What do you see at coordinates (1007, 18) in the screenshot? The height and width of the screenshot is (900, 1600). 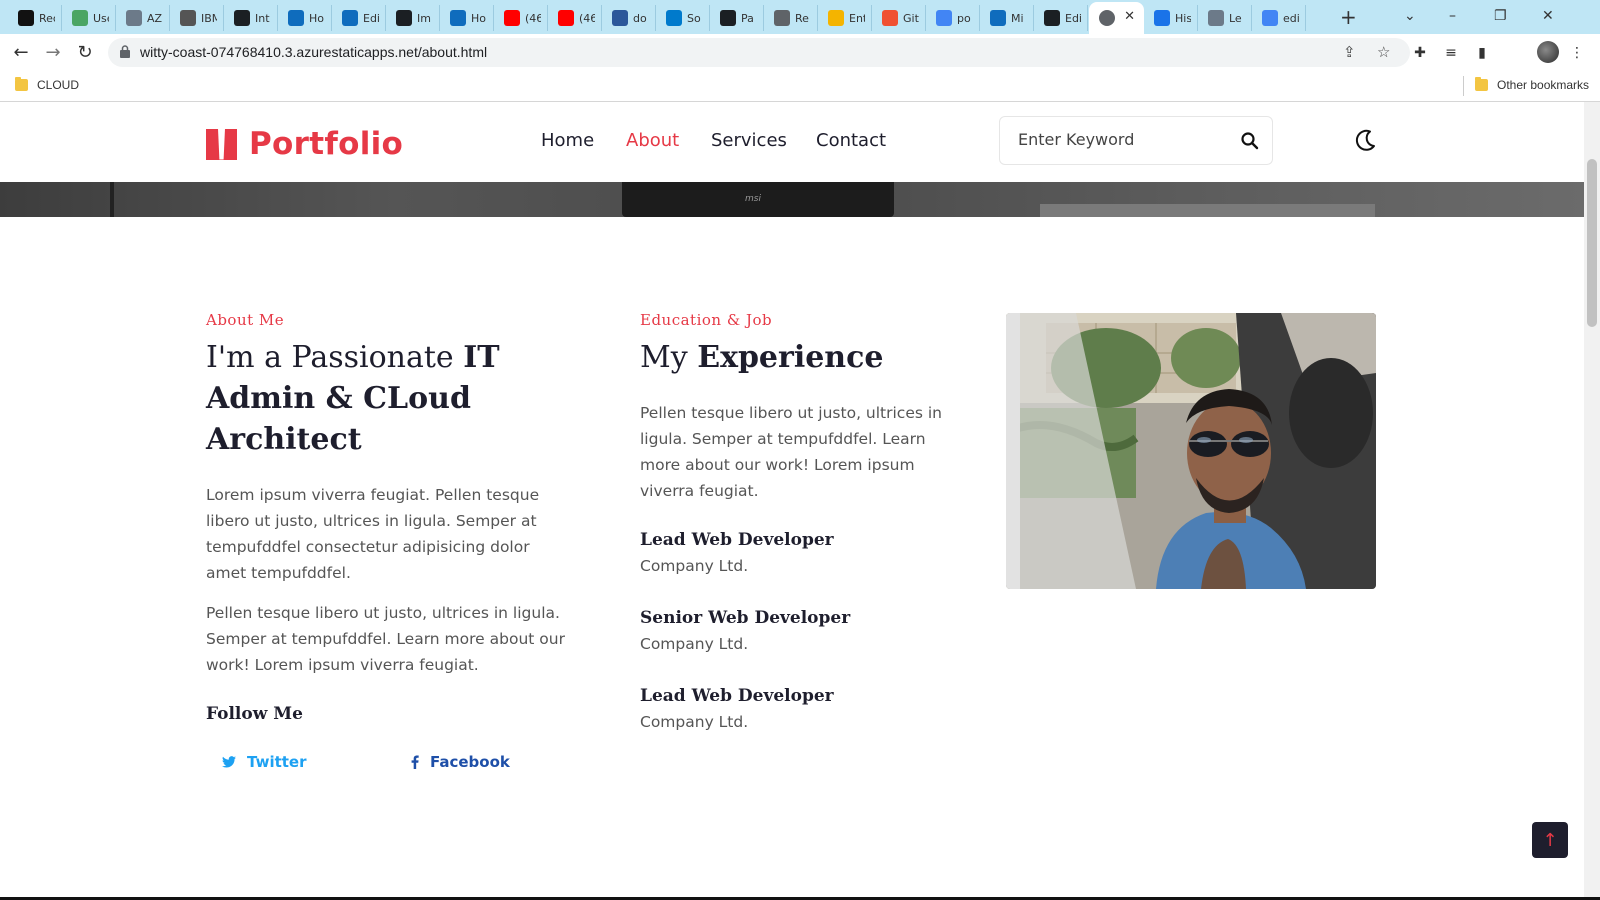 I see `browser-tab: Mi` at bounding box center [1007, 18].